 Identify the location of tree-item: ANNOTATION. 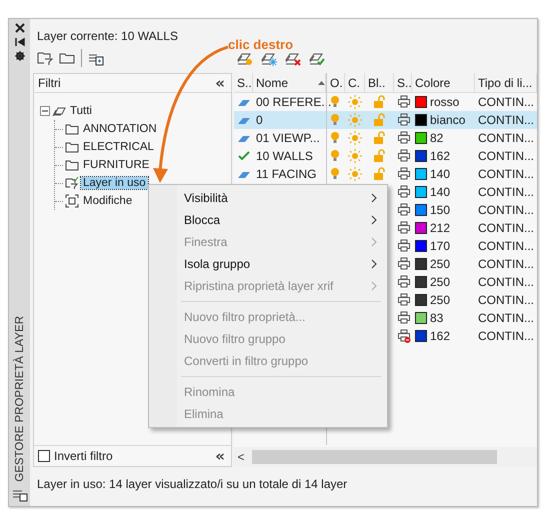
(120, 129).